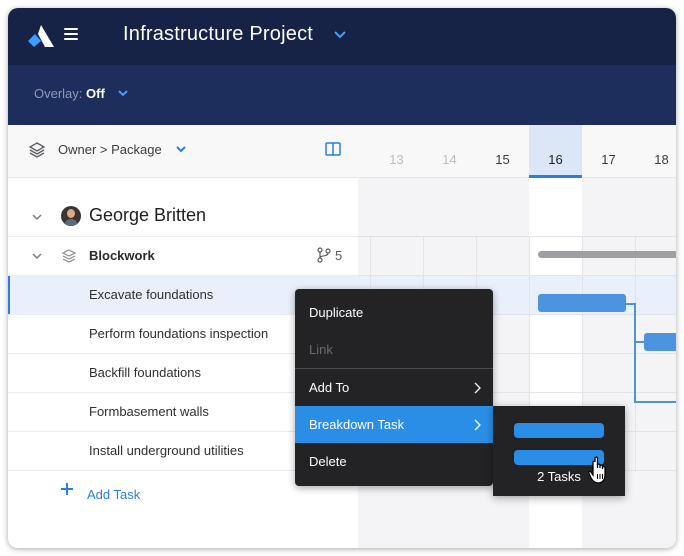 The image size is (684, 556). Describe the element at coordinates (58, 93) in the screenshot. I see `overlay-label: Overlay:` at that location.